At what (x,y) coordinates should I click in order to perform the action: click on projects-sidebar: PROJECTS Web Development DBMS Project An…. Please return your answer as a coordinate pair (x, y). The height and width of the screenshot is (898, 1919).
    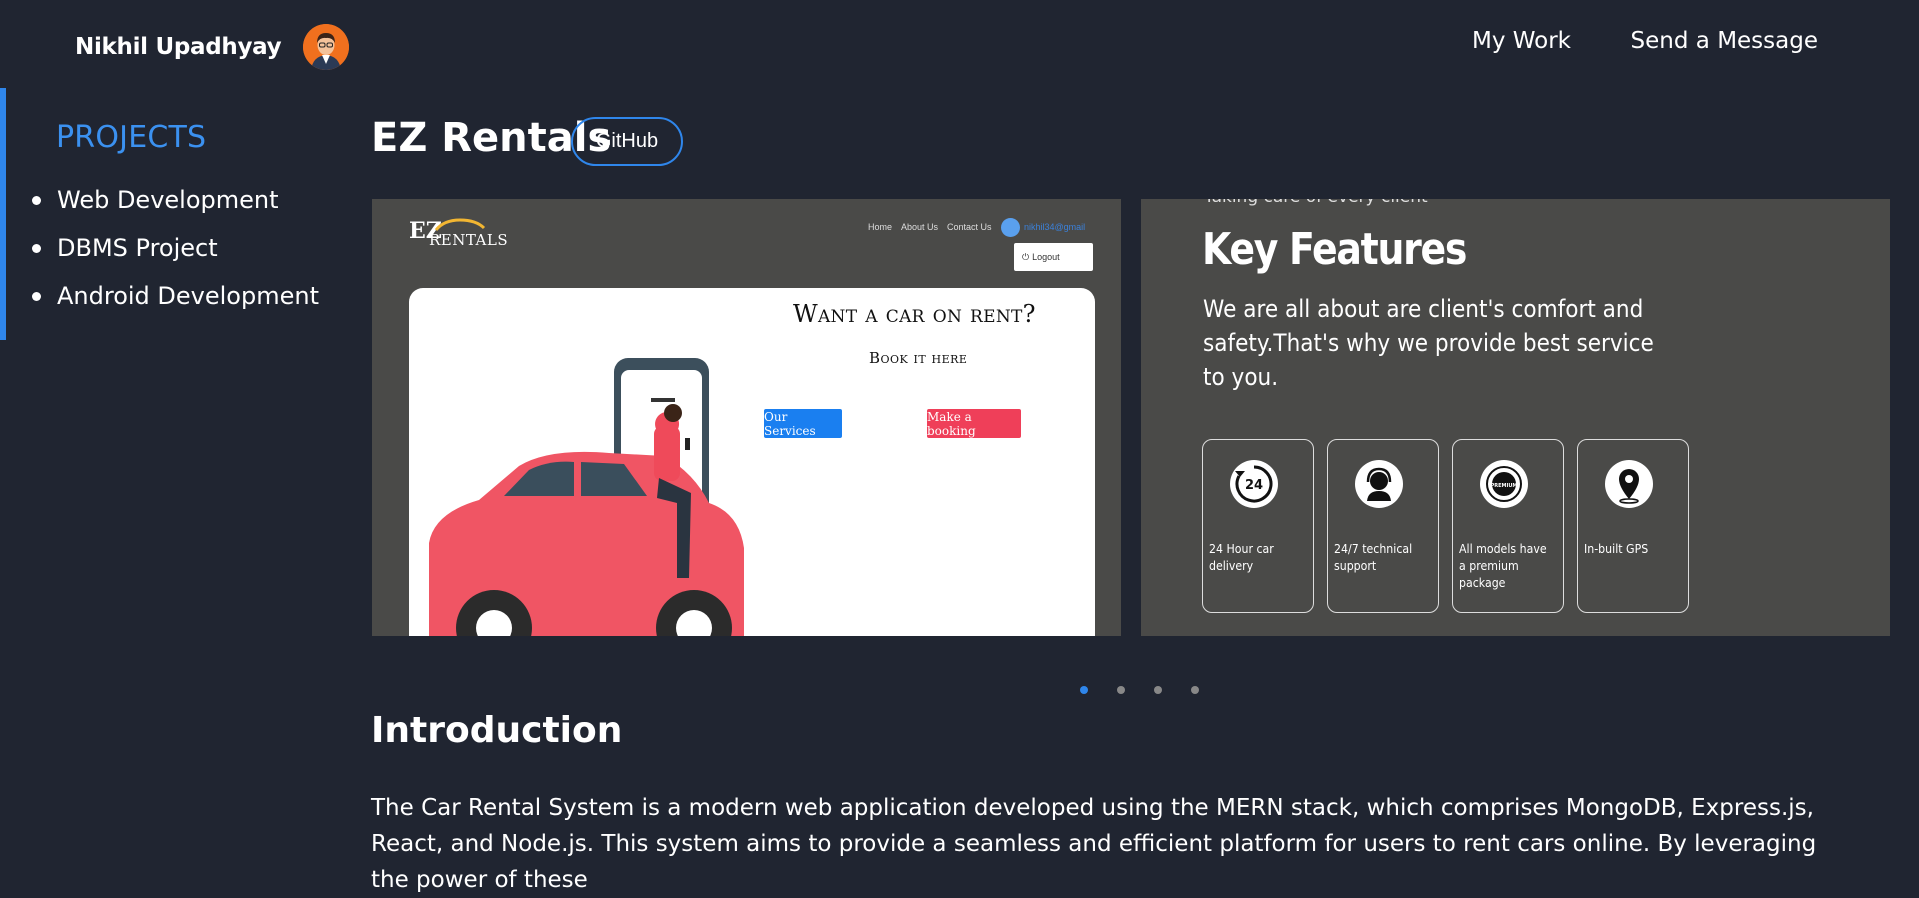
    Looking at the image, I should click on (163, 214).